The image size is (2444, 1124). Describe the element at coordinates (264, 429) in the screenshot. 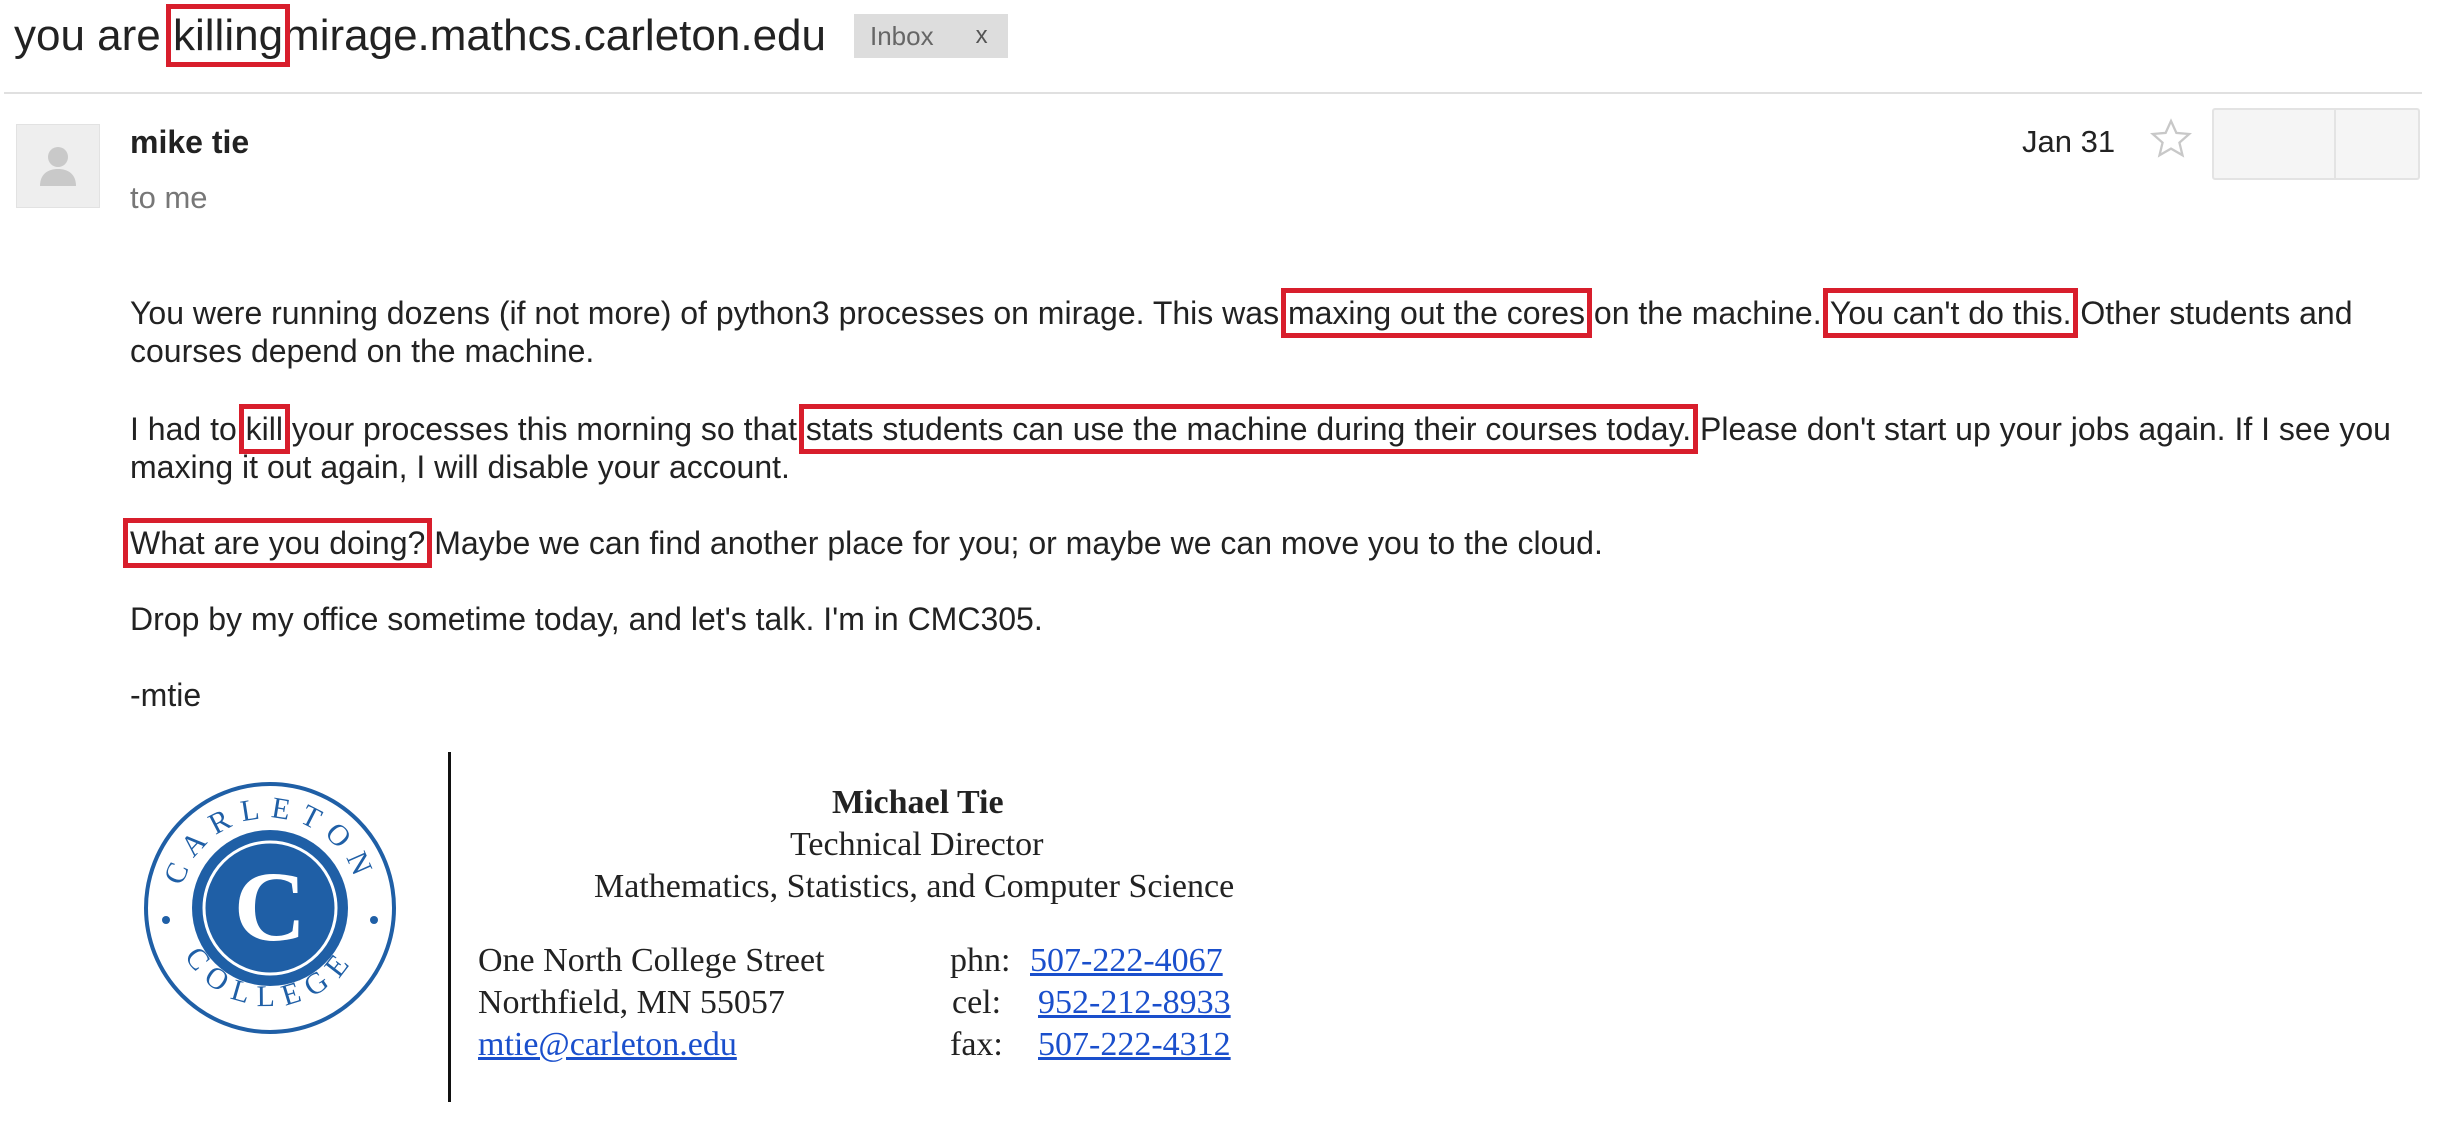

I see `highlight-kill: kill` at that location.